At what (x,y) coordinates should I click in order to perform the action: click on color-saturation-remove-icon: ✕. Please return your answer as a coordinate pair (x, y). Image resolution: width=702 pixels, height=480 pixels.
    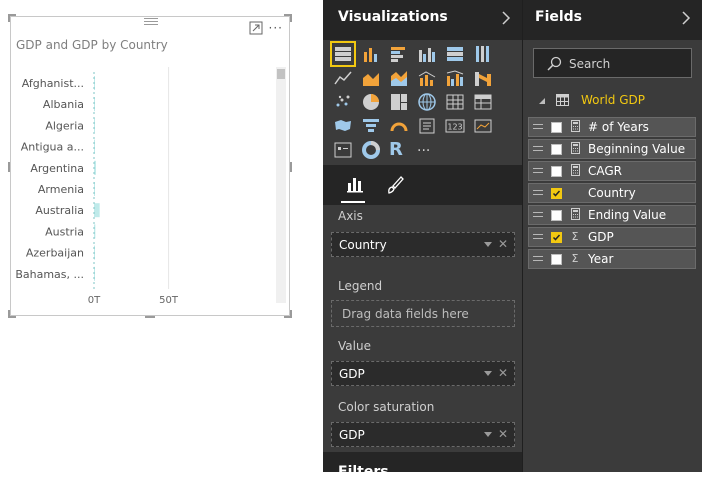
    Looking at the image, I should click on (503, 434).